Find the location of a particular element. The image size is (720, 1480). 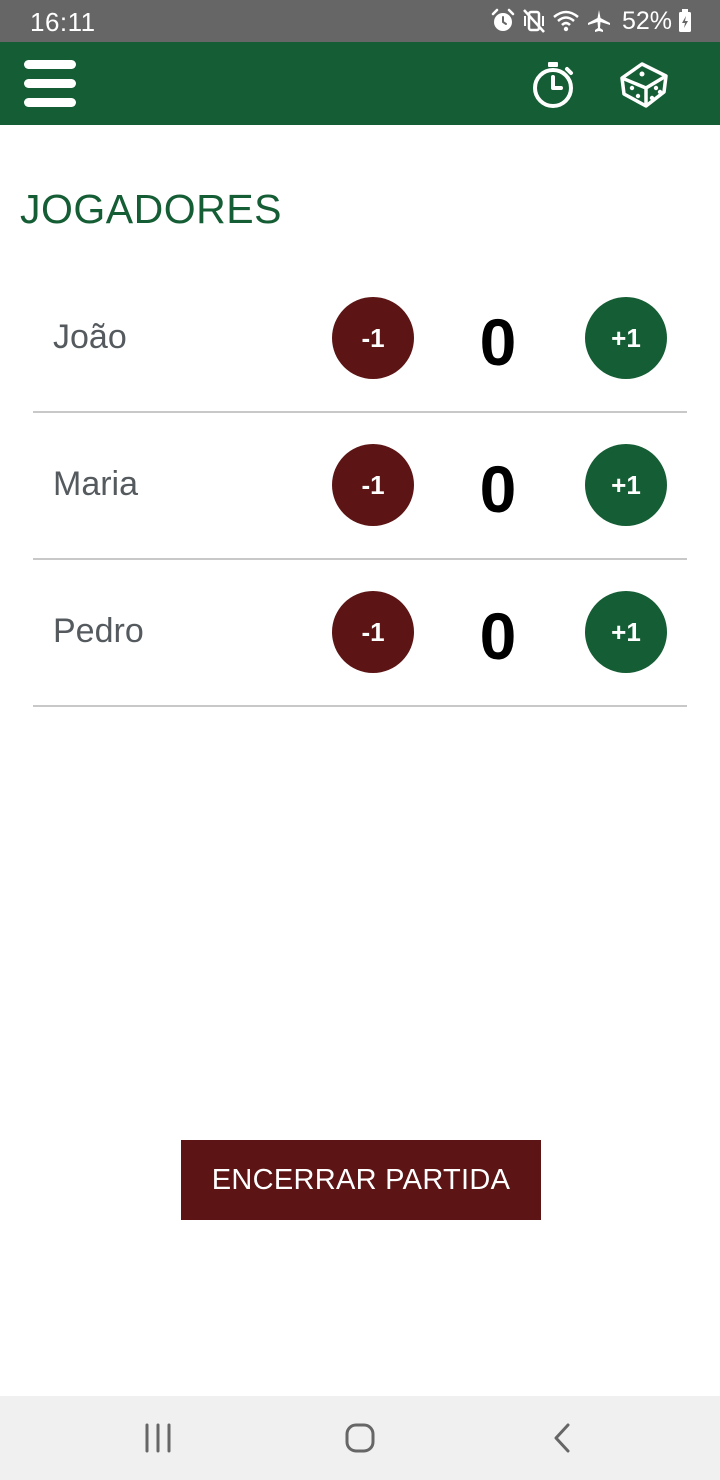

player-name: Maria is located at coordinates (96, 484).